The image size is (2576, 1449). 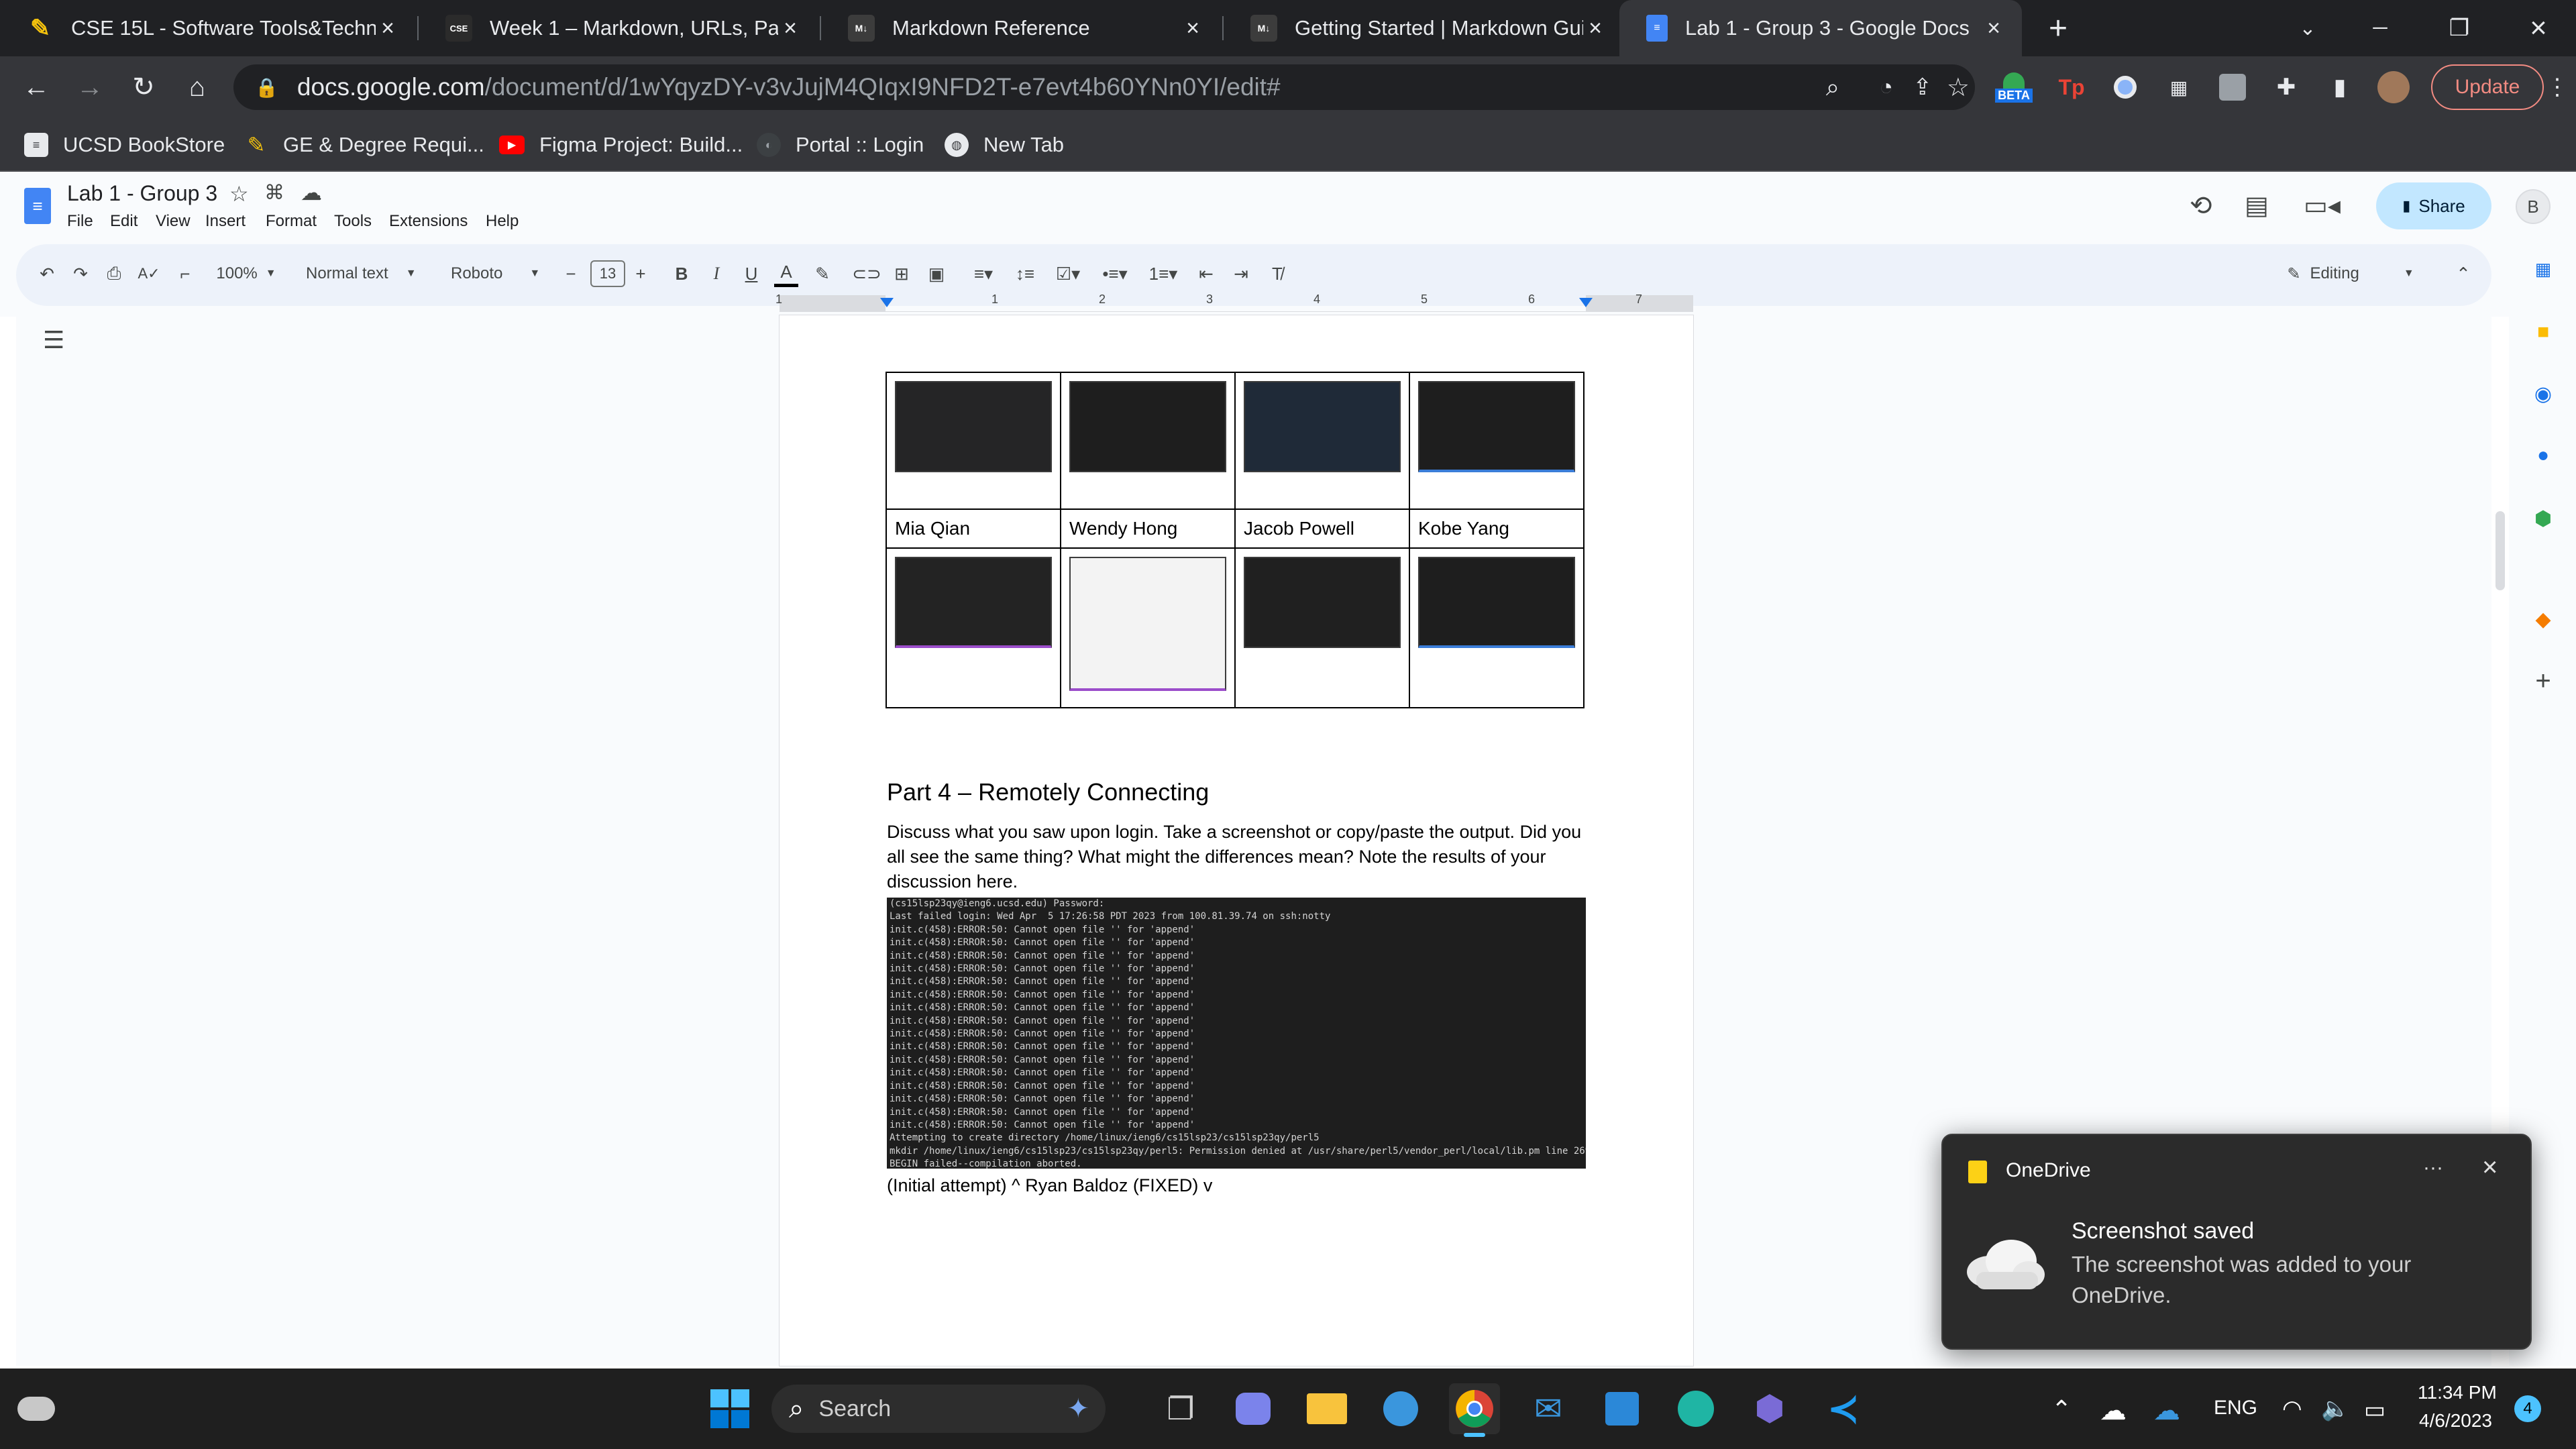 I want to click on insert-image-icon: ▣, so click(x=936, y=273).